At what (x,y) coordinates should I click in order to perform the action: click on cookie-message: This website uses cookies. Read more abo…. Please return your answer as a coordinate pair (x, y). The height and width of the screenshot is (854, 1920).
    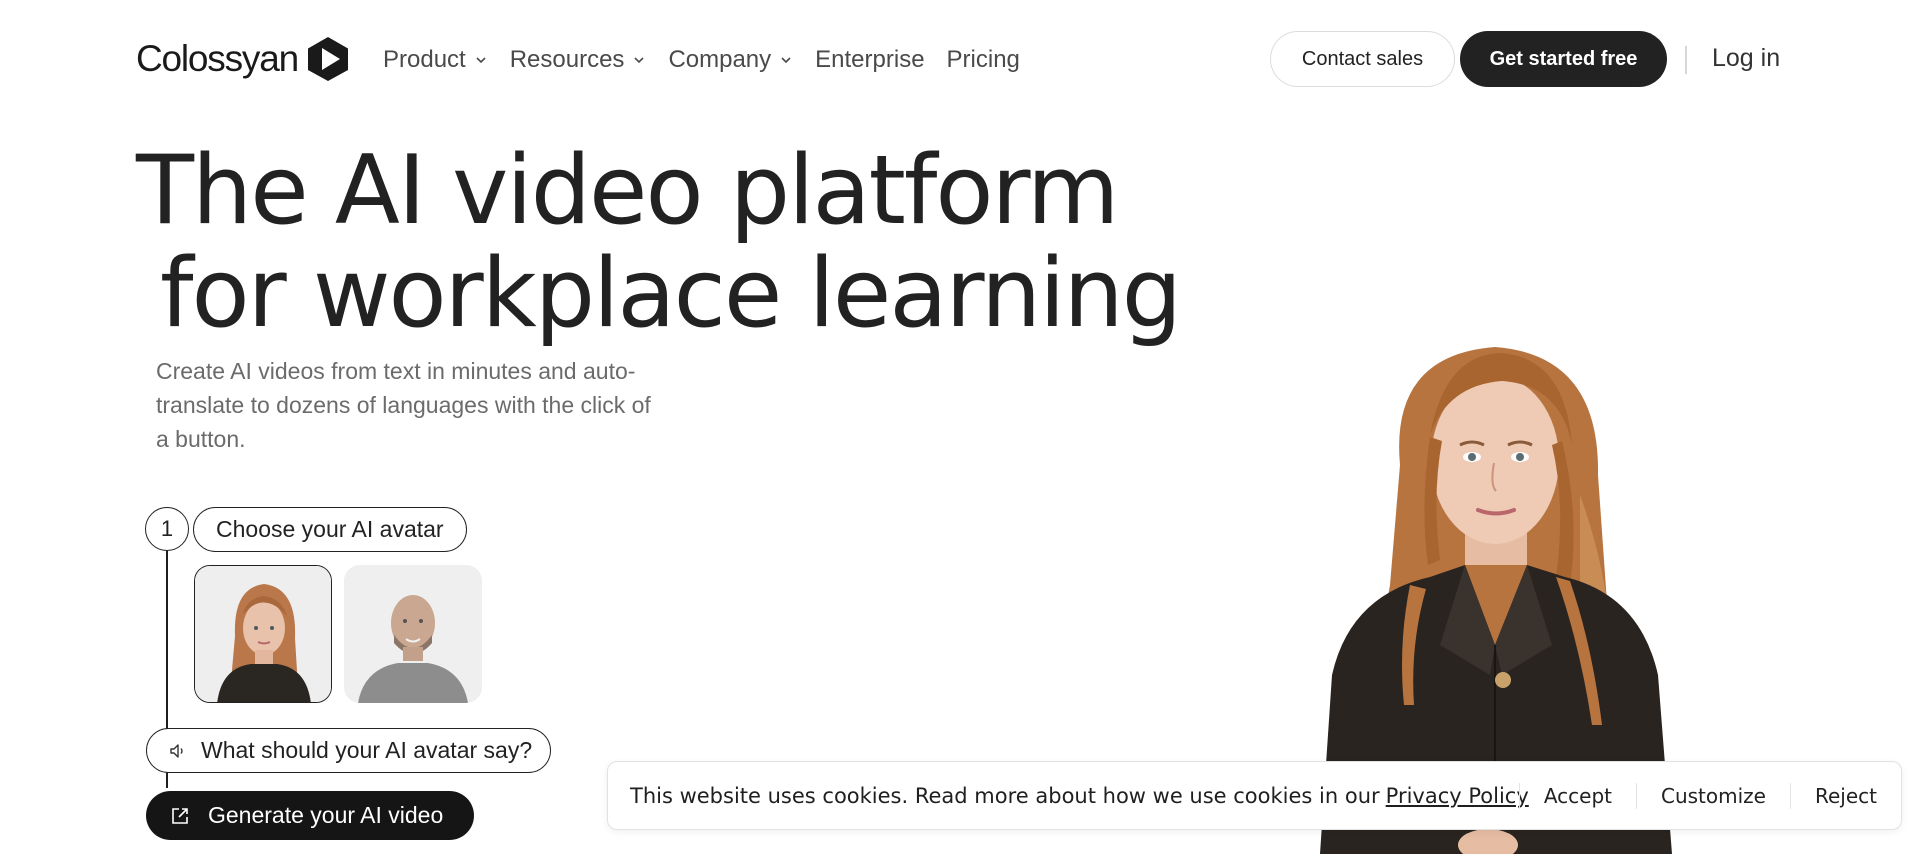
    Looking at the image, I should click on (1079, 796).